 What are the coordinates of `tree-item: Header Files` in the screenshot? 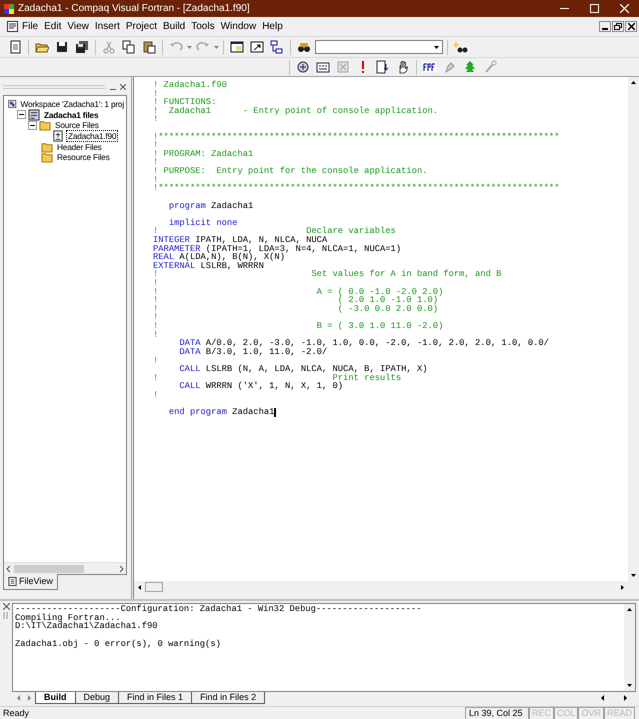 It's located at (79, 146).